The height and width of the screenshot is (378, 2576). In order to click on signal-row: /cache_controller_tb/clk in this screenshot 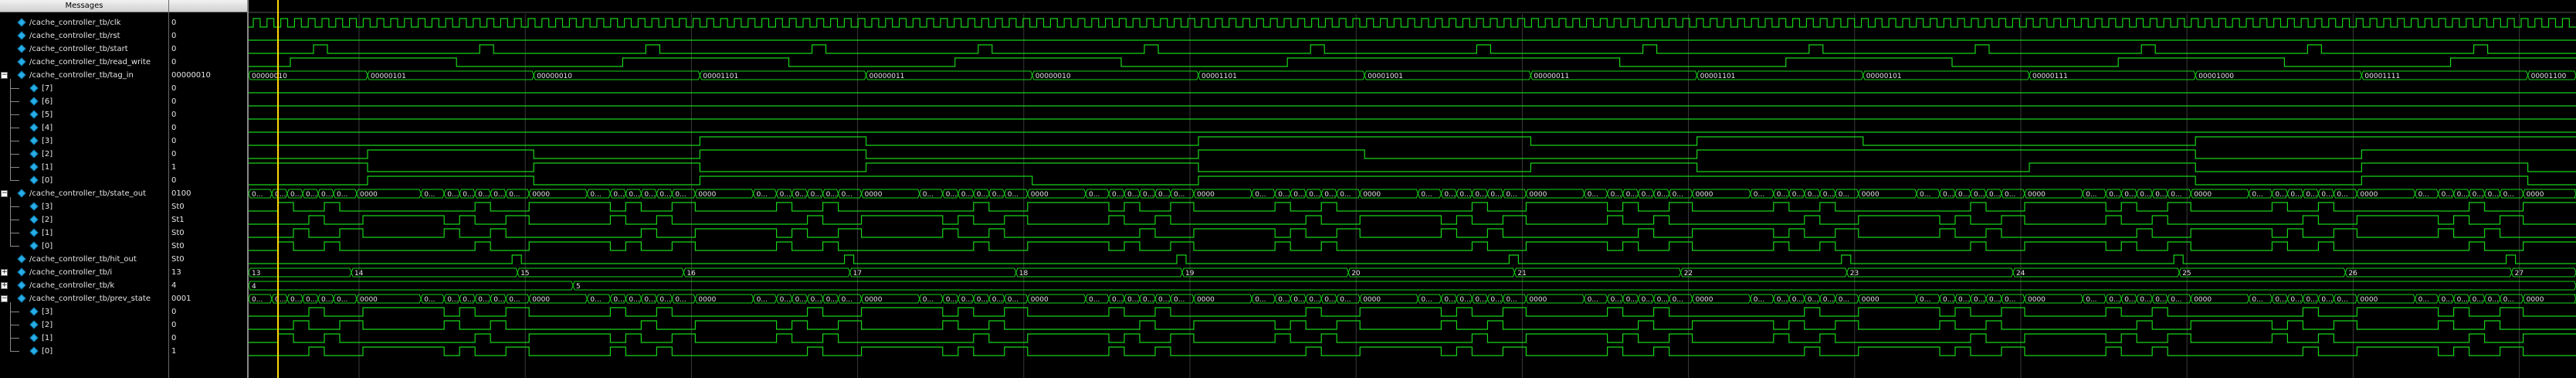, I will do `click(84, 22)`.